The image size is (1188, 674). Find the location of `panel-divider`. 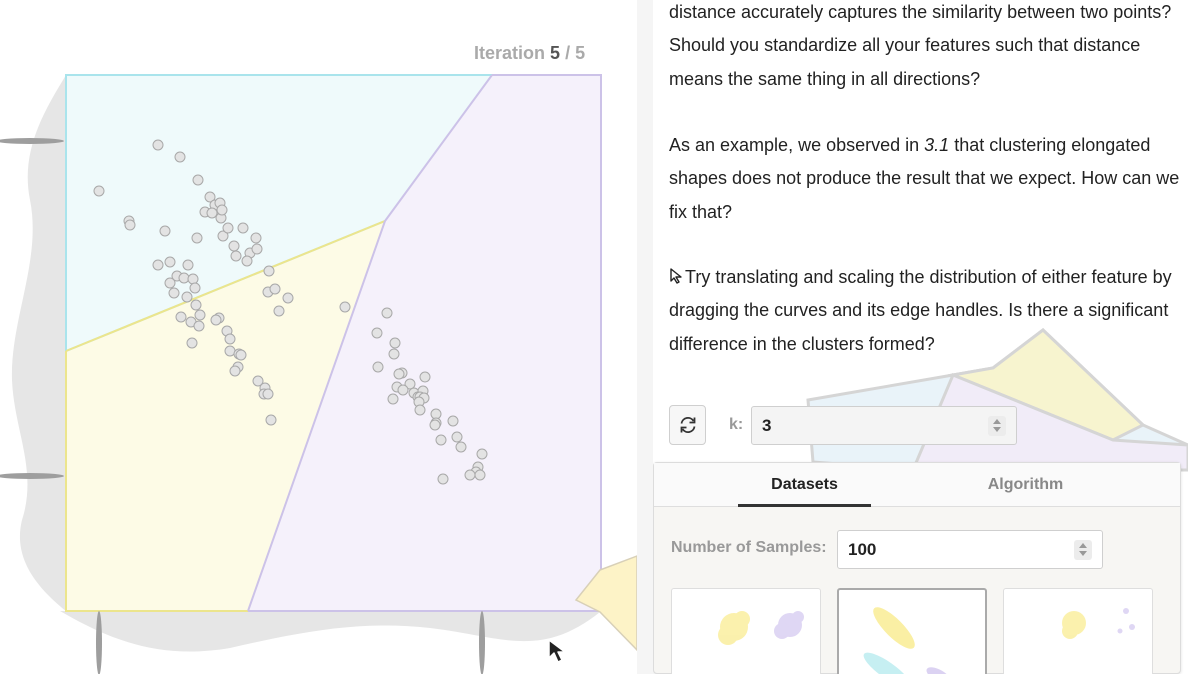

panel-divider is located at coordinates (645, 337).